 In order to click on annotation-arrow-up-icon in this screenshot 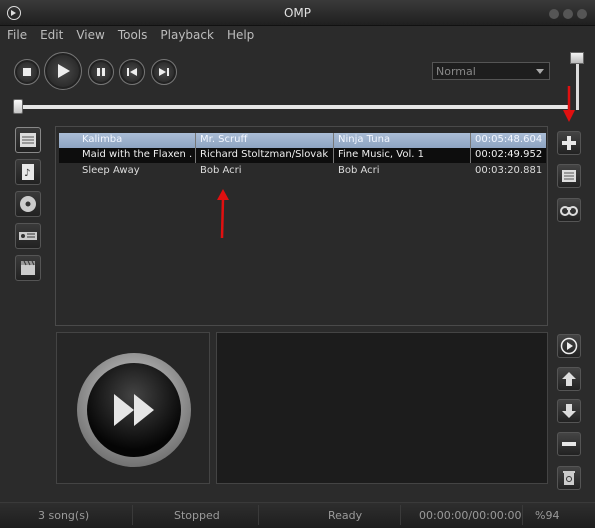, I will do `click(223, 214)`.